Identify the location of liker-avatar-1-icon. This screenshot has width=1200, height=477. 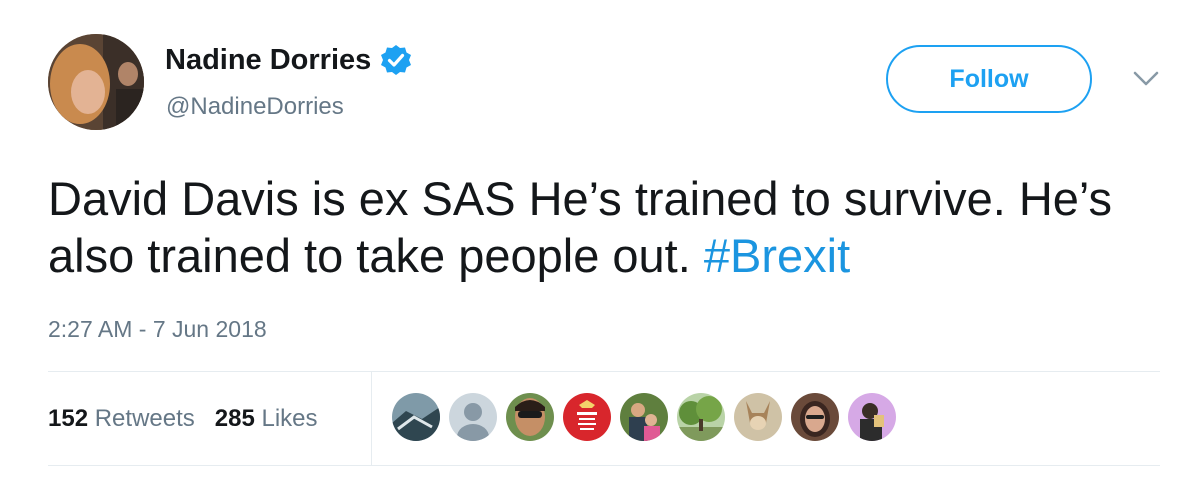
(416, 417).